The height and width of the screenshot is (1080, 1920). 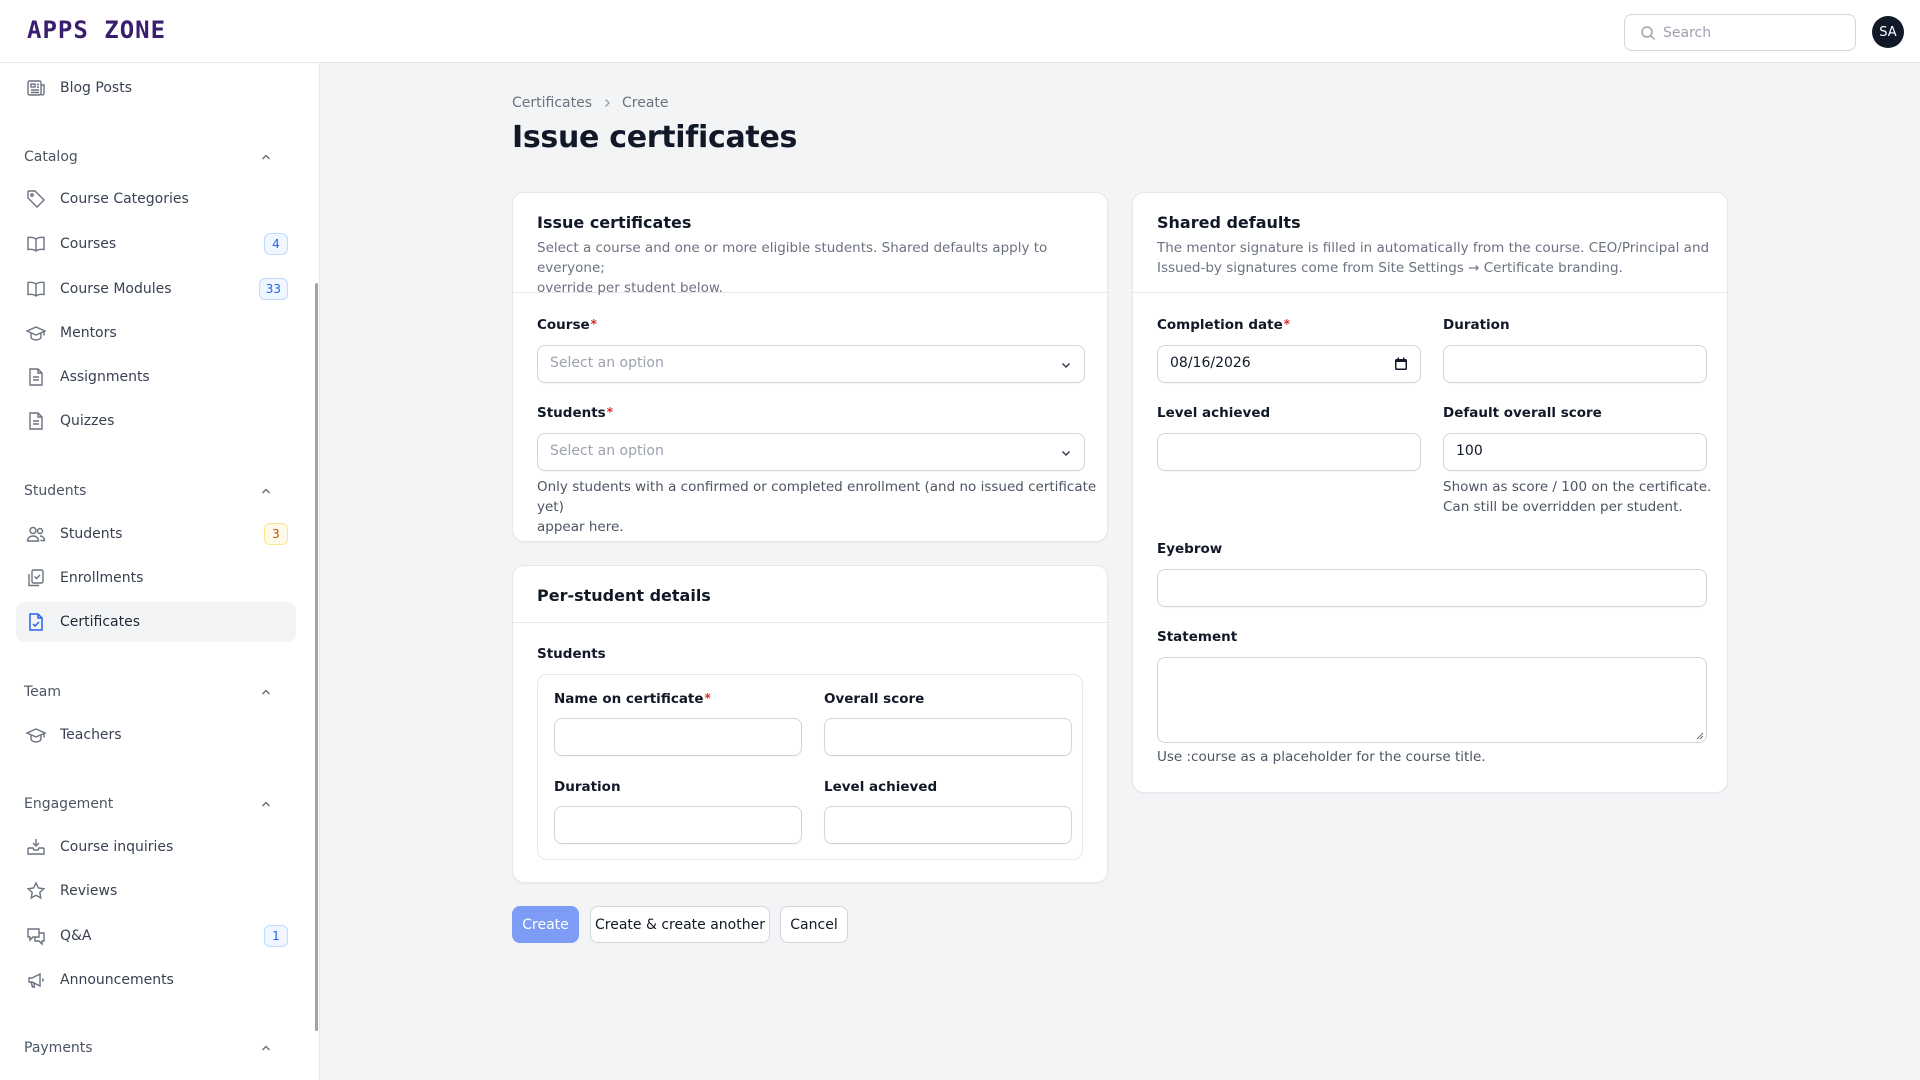 What do you see at coordinates (552, 103) in the screenshot?
I see `breadcrumb-link-certificates: Certificates` at bounding box center [552, 103].